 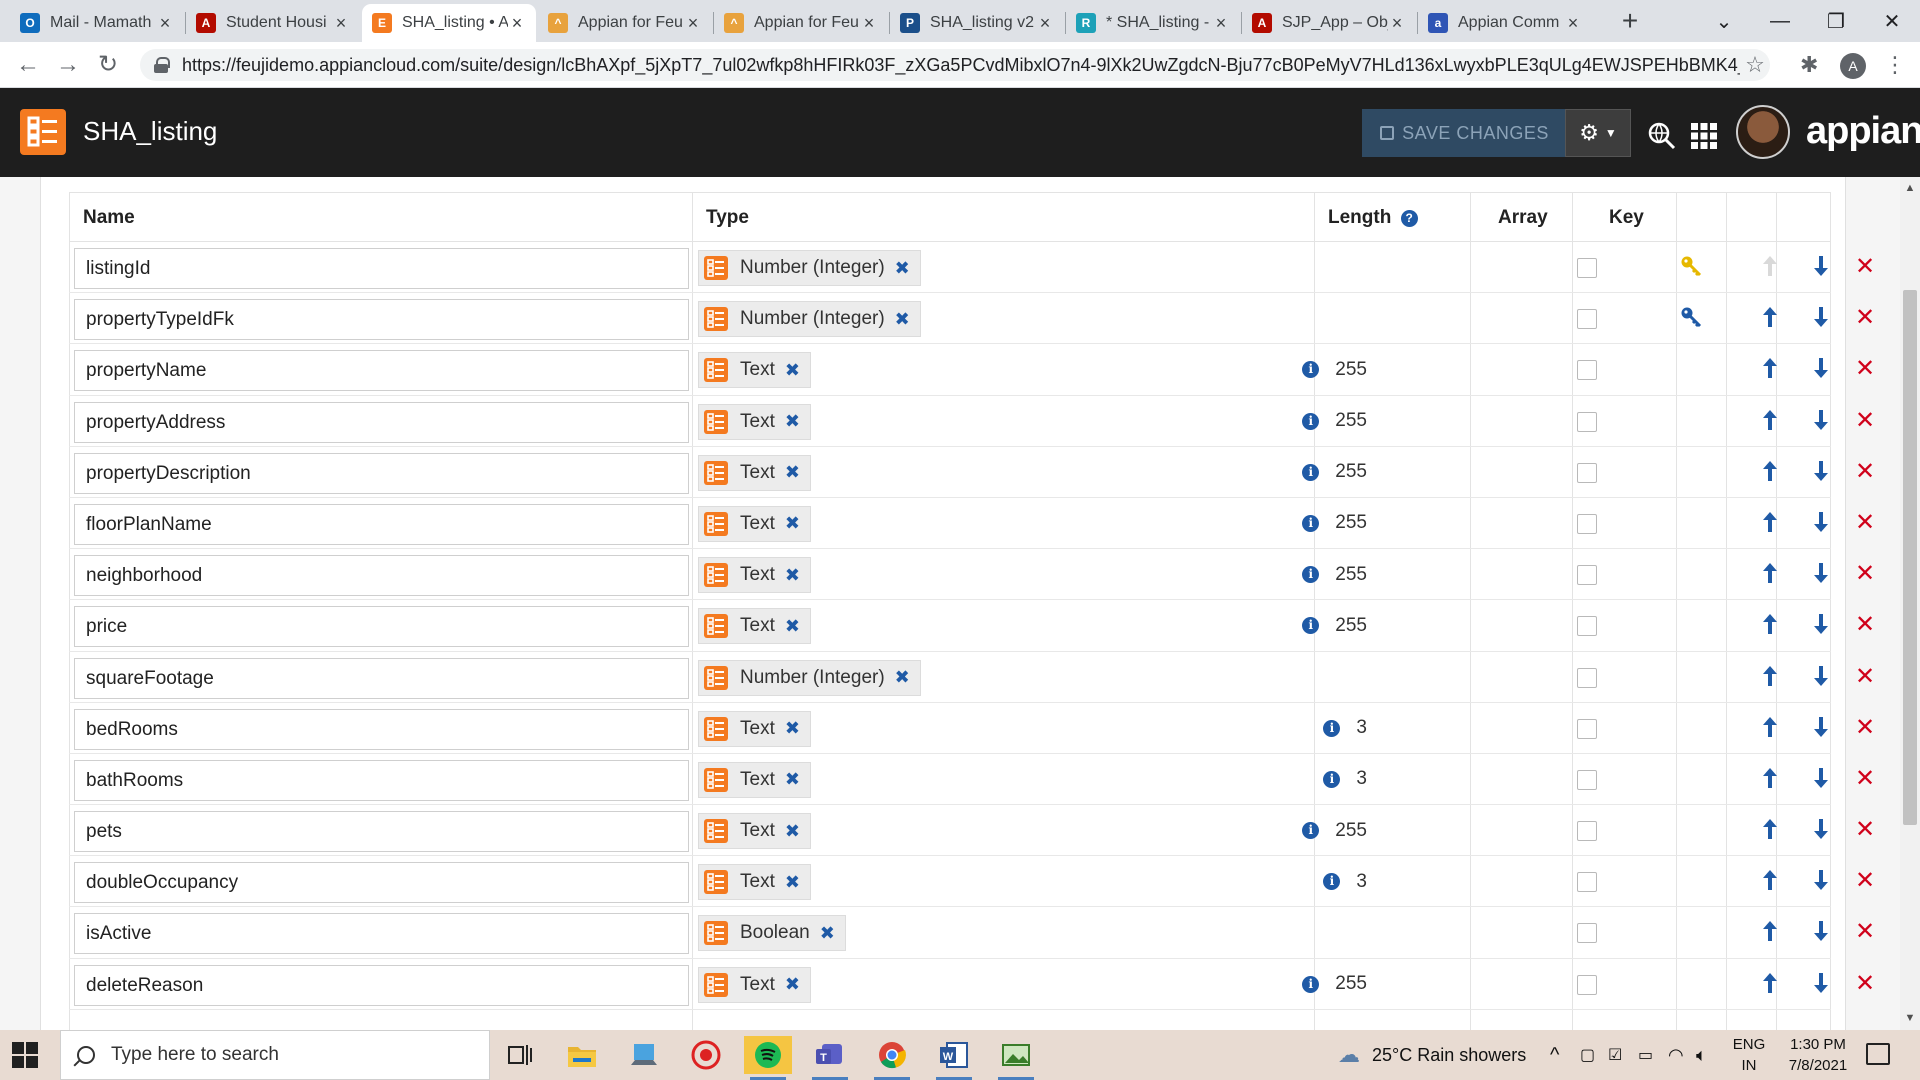 I want to click on field-name-input: doubleOccupancy, so click(x=381, y=883).